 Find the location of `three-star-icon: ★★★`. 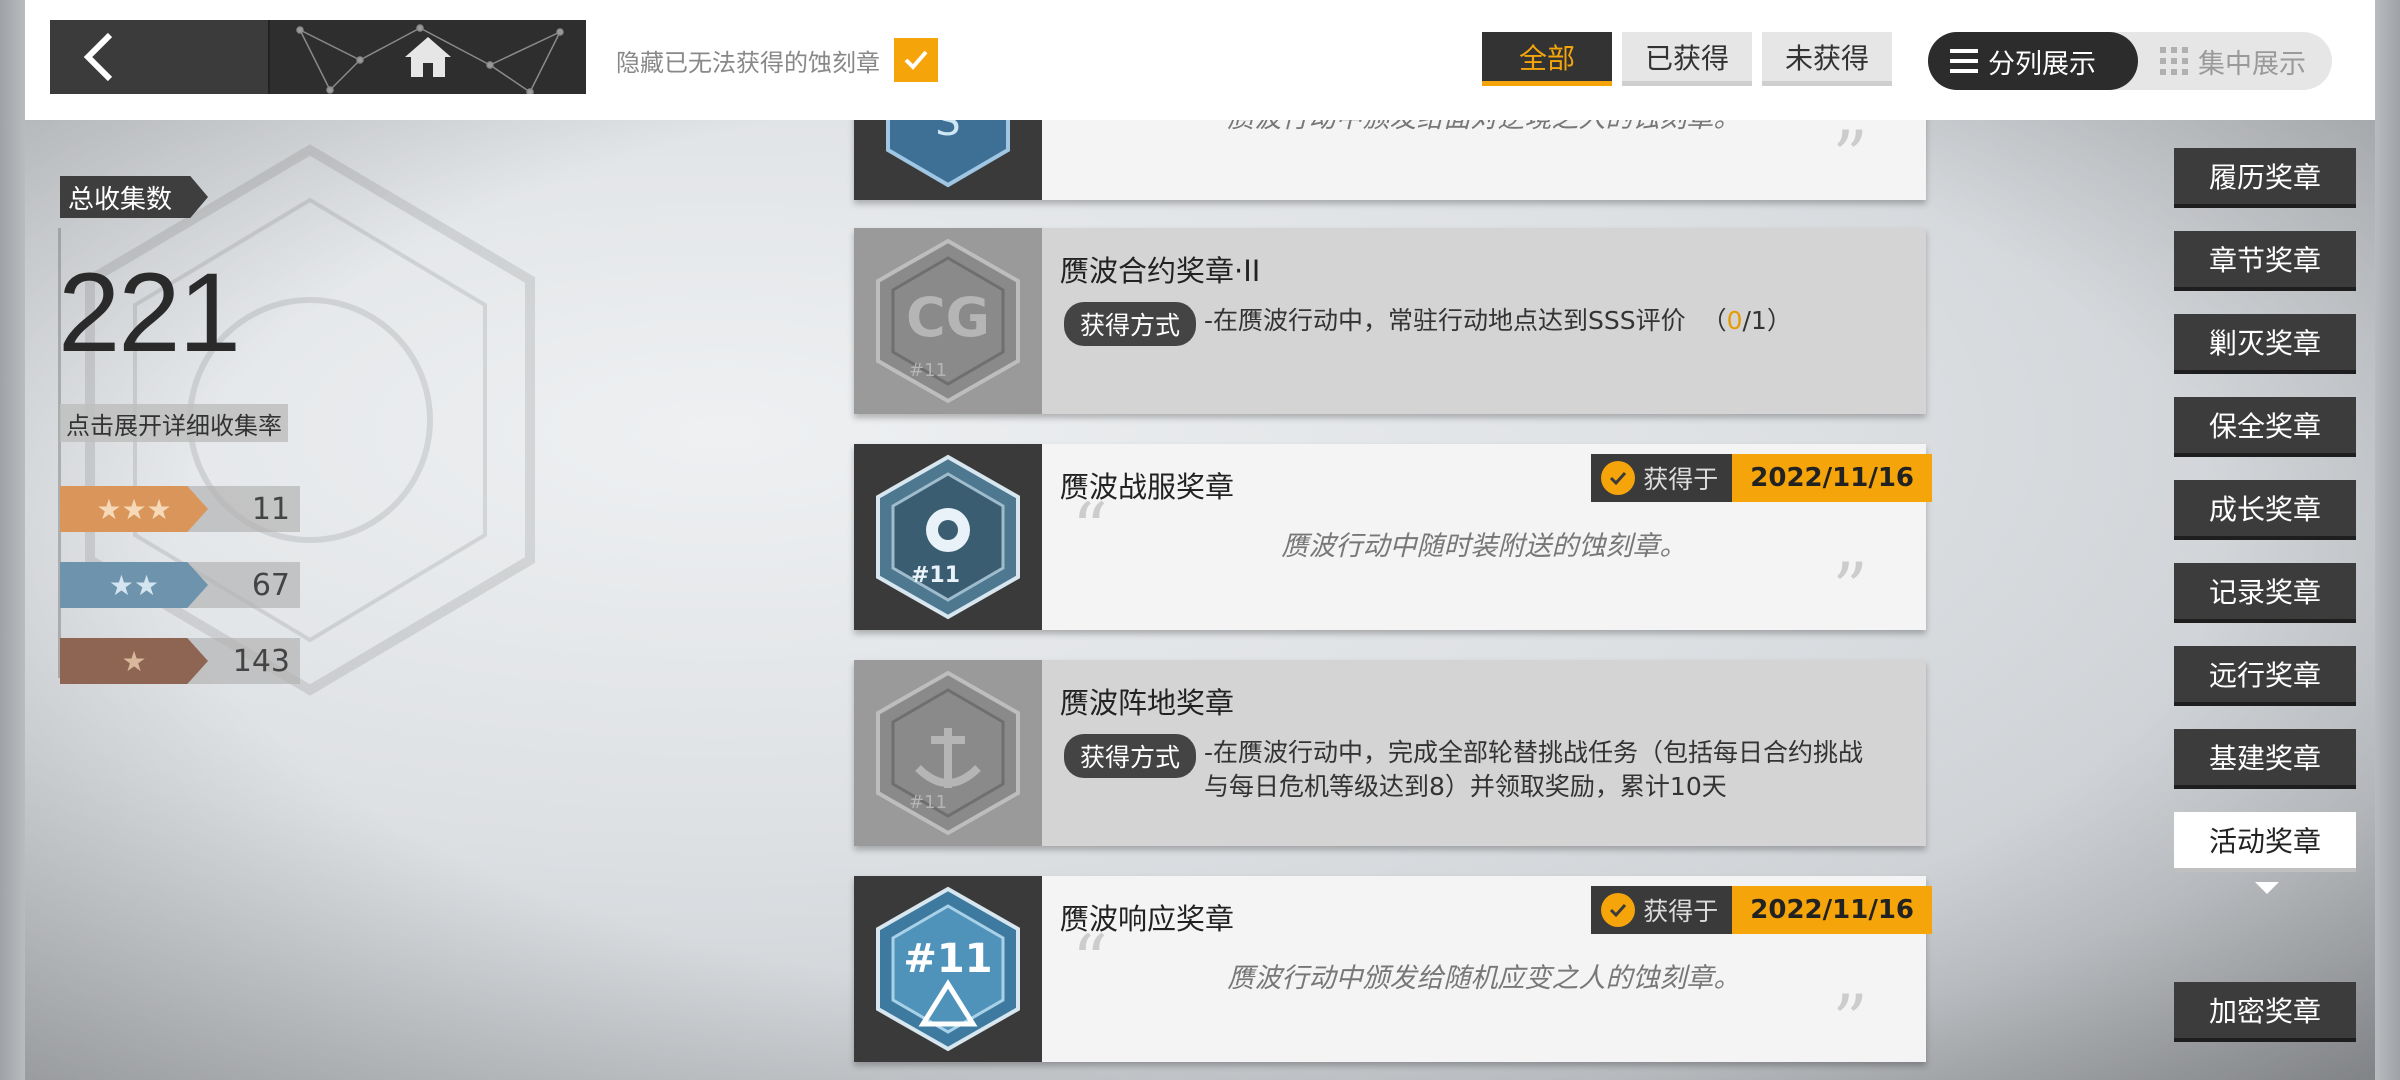

three-star-icon: ★★★ is located at coordinates (134, 509).